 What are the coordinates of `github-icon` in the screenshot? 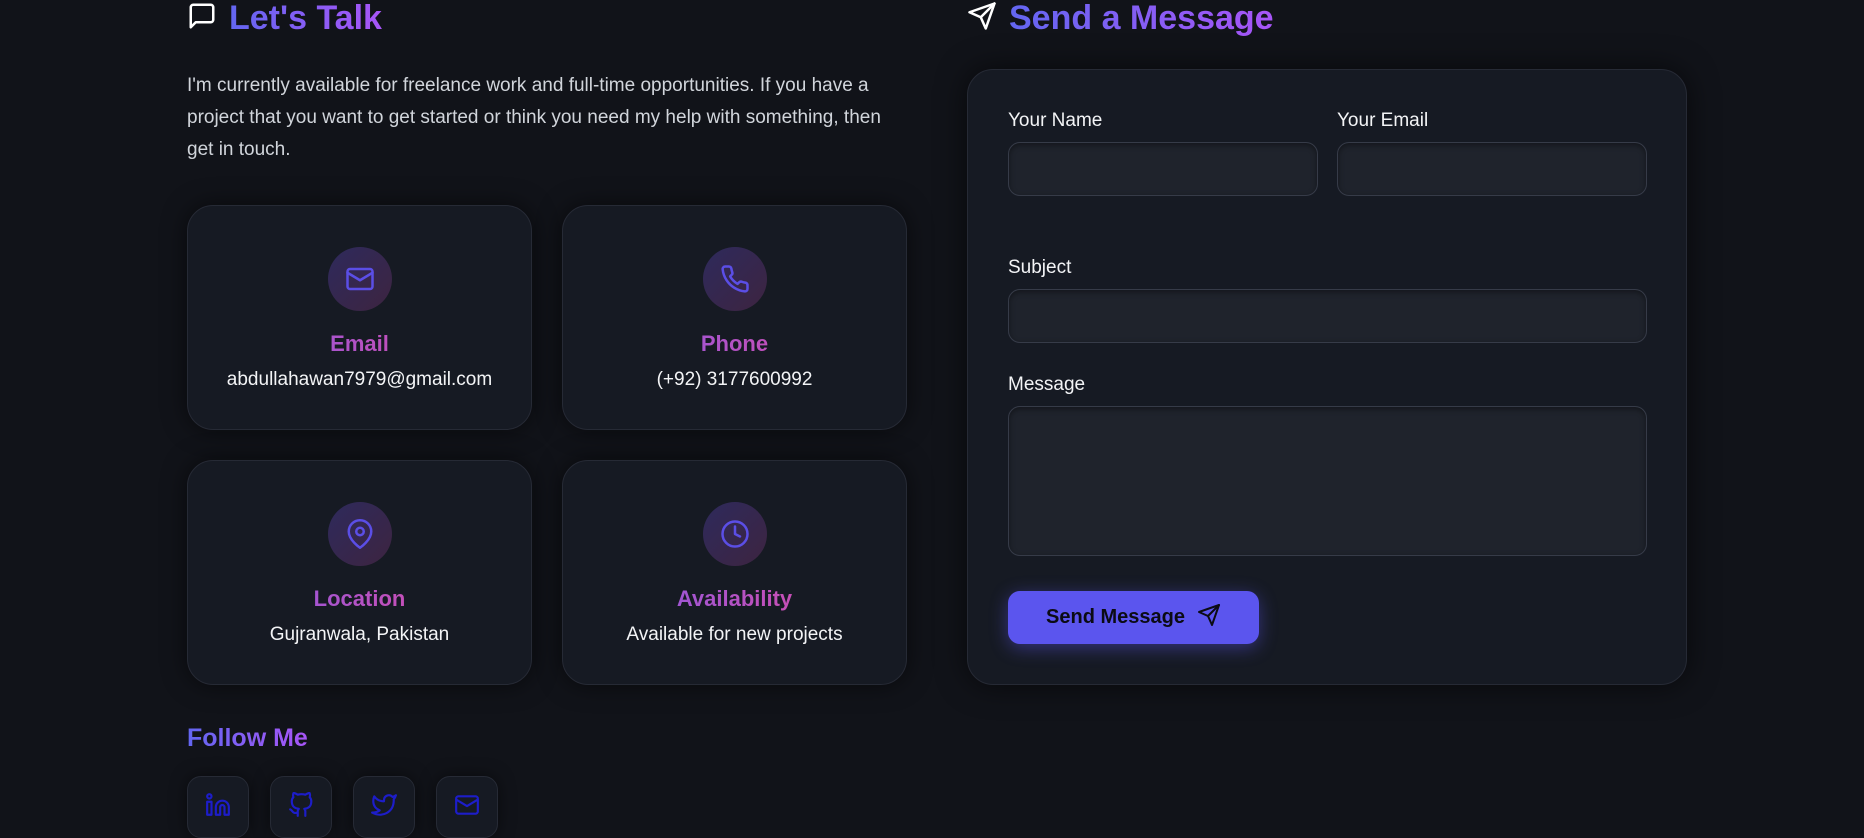 It's located at (301, 807).